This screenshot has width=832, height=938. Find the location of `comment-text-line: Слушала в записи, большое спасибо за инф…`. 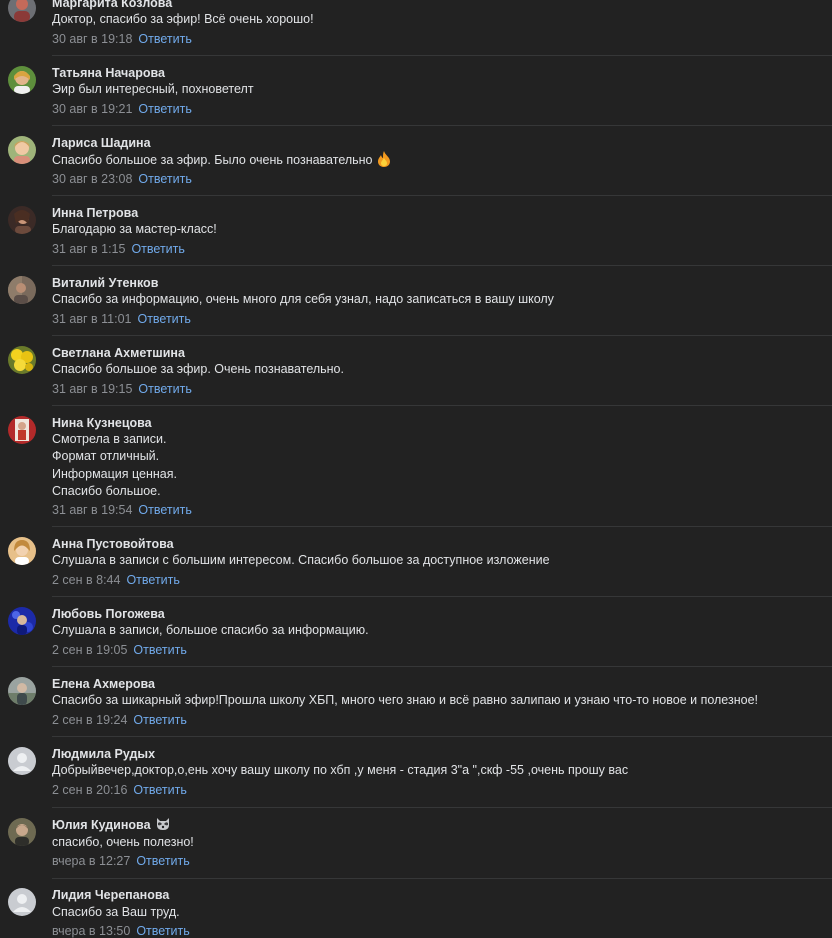

comment-text-line: Слушала в записи, большое спасибо за инф… is located at coordinates (210, 630).